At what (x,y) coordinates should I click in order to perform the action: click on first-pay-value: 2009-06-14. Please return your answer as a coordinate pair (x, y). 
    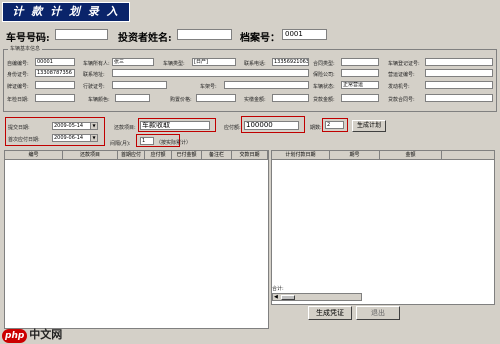
    Looking at the image, I should click on (69, 138).